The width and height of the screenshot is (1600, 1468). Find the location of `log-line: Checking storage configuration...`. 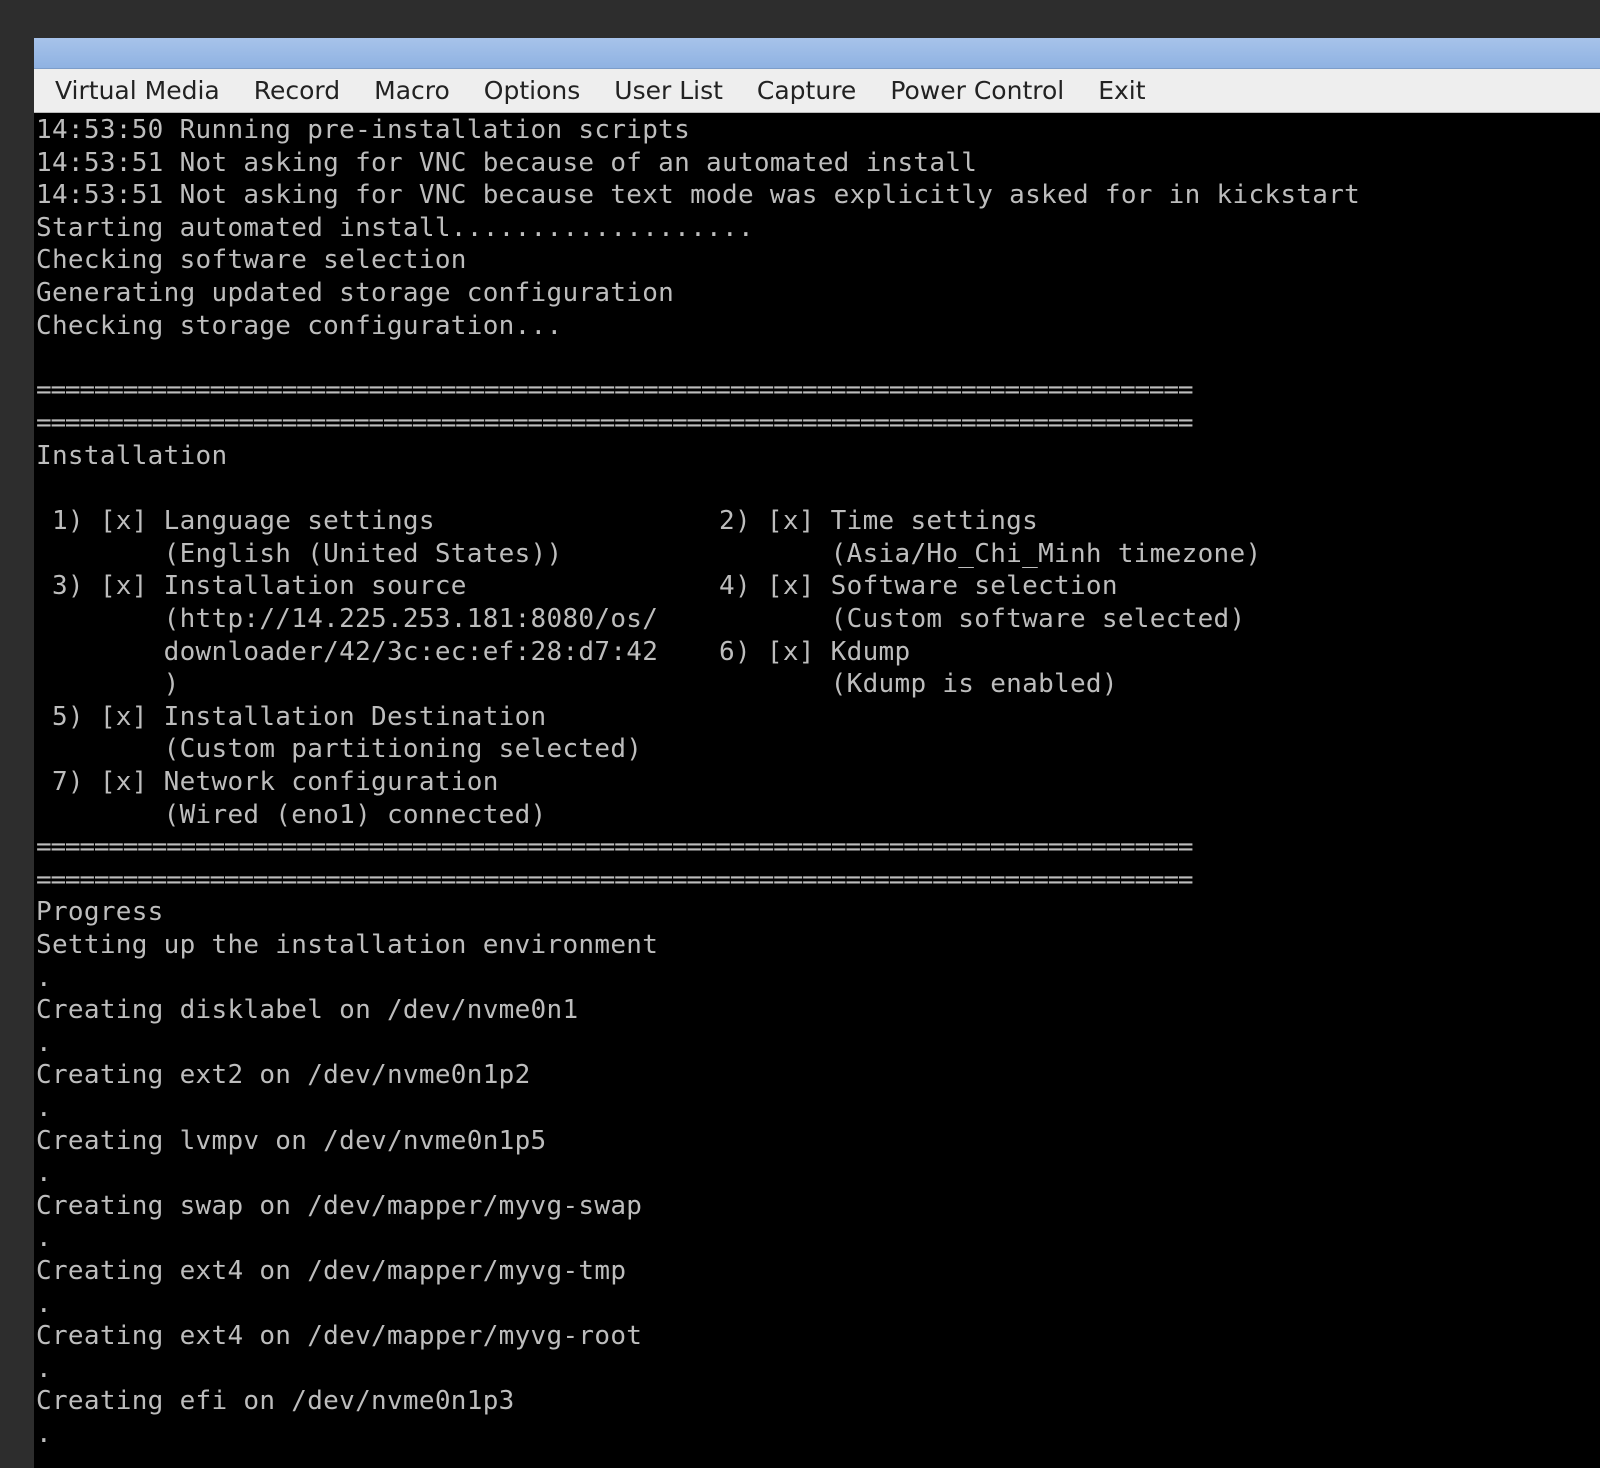

log-line: Checking storage configuration... is located at coordinates (299, 326).